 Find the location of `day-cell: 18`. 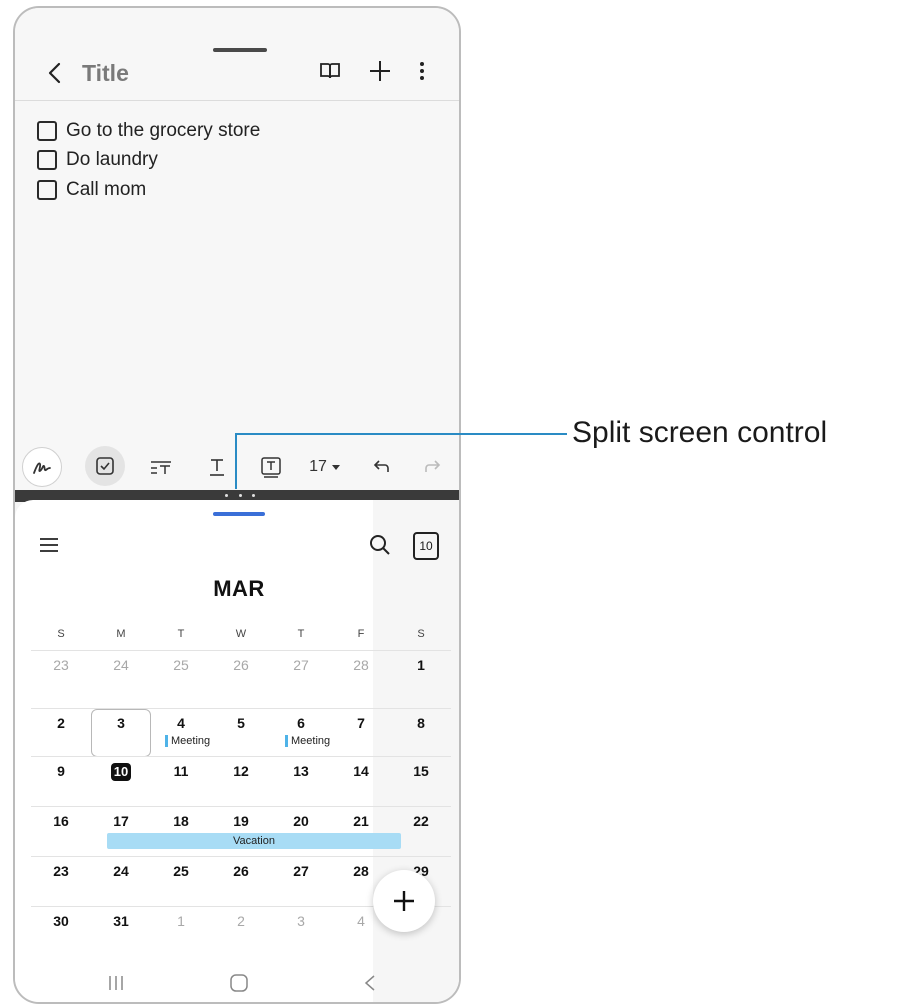

day-cell: 18 is located at coordinates (181, 821).